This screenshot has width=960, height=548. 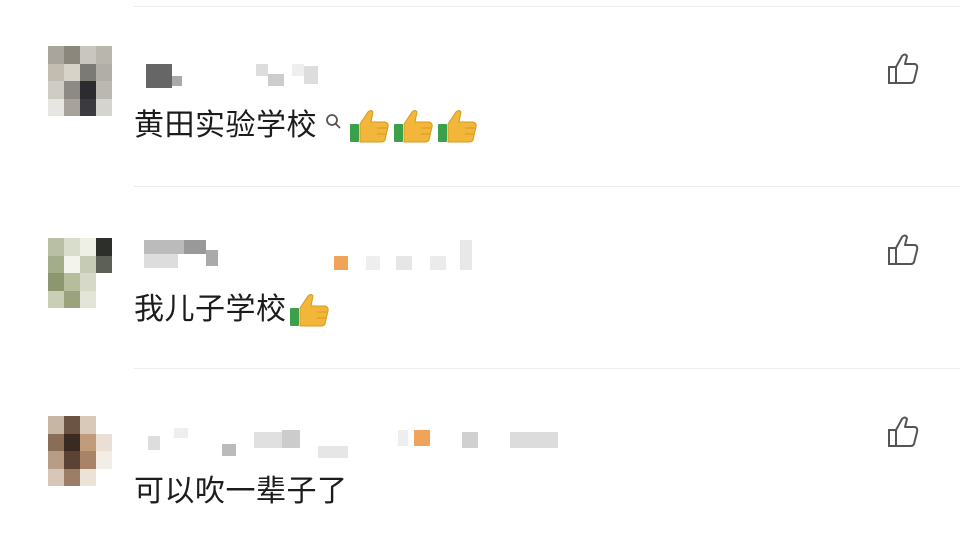 I want to click on comment-text-row: 黄田实验学校, so click(x=306, y=126).